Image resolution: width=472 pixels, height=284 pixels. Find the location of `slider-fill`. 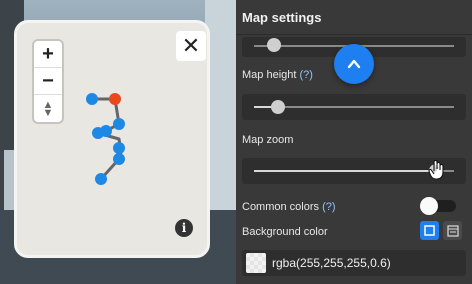

slider-fill is located at coordinates (344, 171).